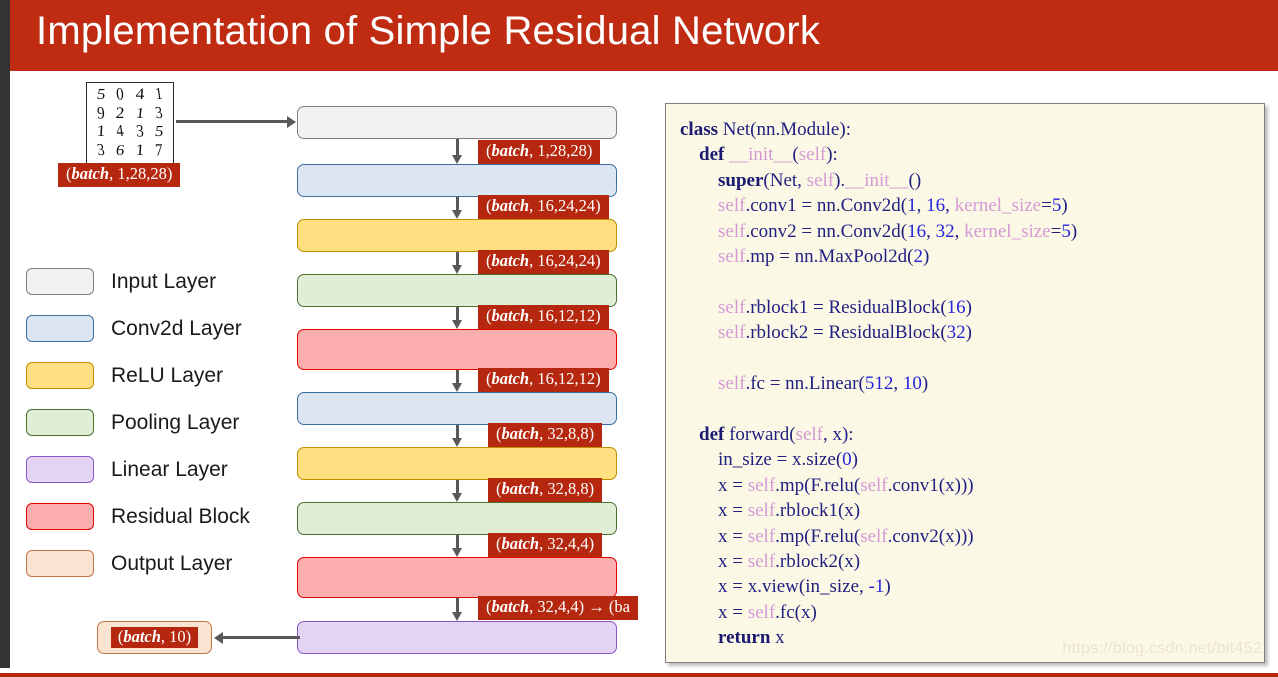 The width and height of the screenshot is (1278, 677). What do you see at coordinates (164, 281) in the screenshot?
I see `legend-label: Input Layer` at bounding box center [164, 281].